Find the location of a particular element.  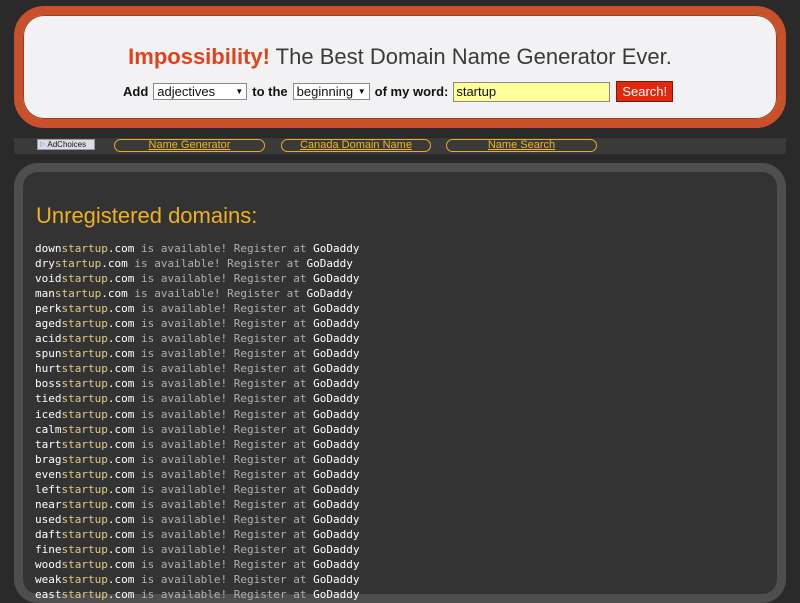

nav-link-canada-domain-name: Canada Domain Name is located at coordinates (356, 145).